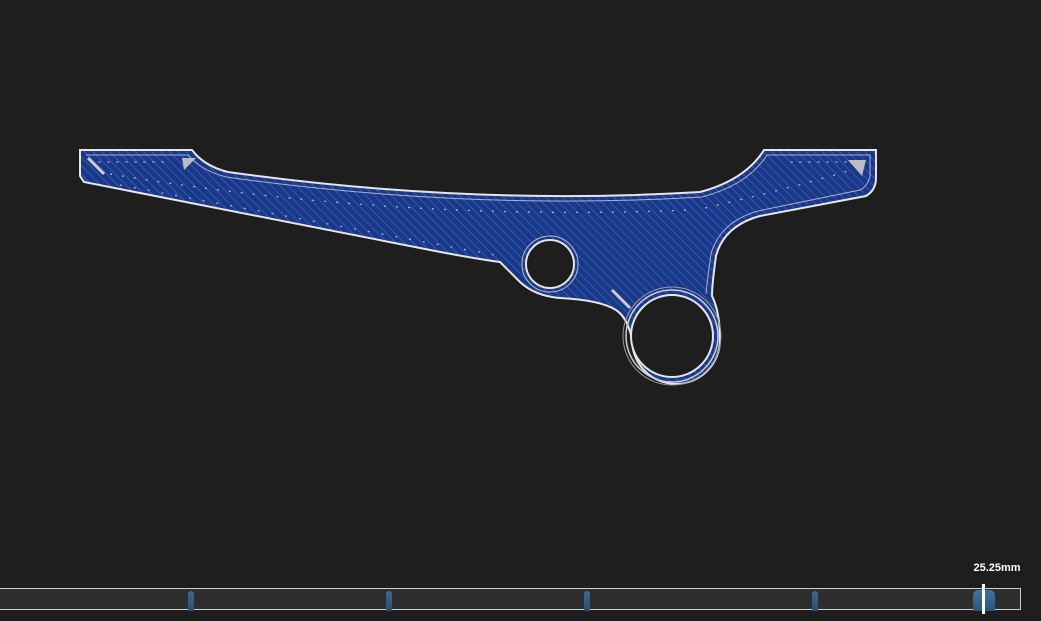 The image size is (1041, 621). What do you see at coordinates (672, 336) in the screenshot?
I see `large-ring-hole` at bounding box center [672, 336].